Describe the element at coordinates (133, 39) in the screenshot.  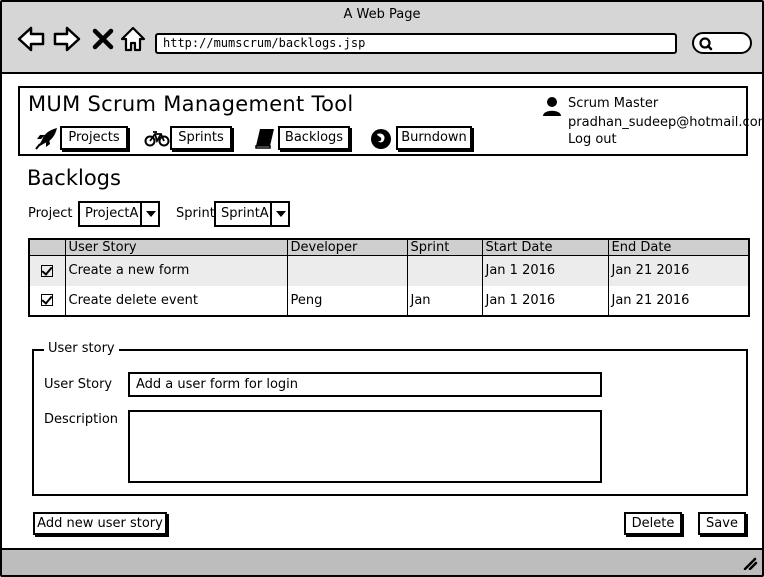
I see `home-icon` at that location.